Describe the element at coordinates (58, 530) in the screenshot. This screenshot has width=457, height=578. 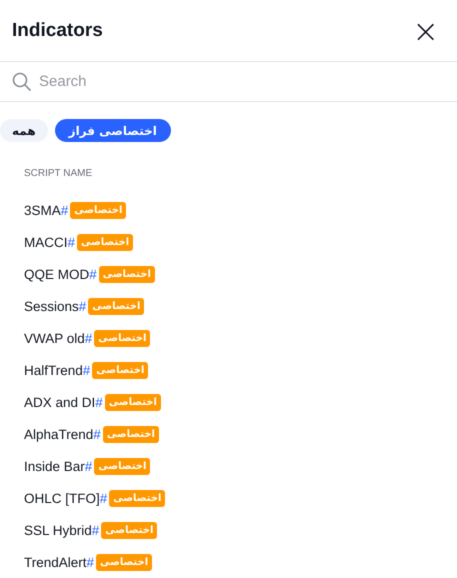
I see `script-name: SSL Hybrid` at that location.